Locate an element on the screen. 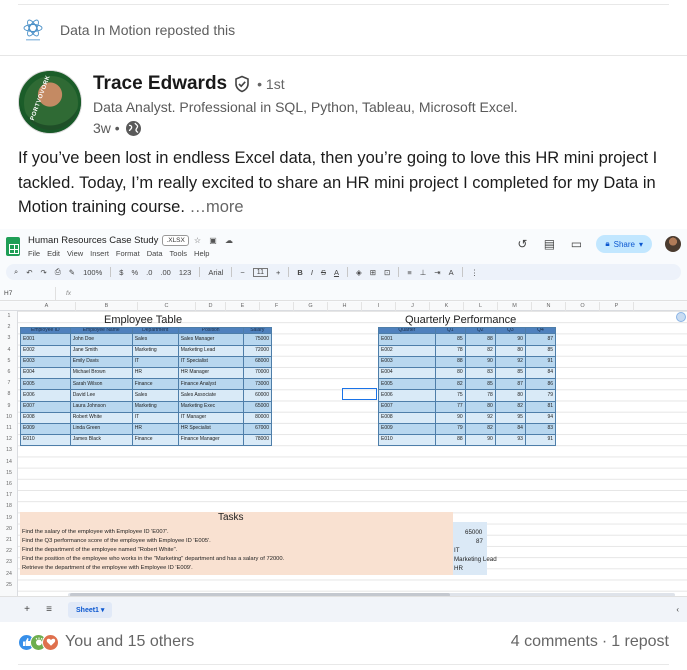  table-cell: 83 is located at coordinates (540, 429).